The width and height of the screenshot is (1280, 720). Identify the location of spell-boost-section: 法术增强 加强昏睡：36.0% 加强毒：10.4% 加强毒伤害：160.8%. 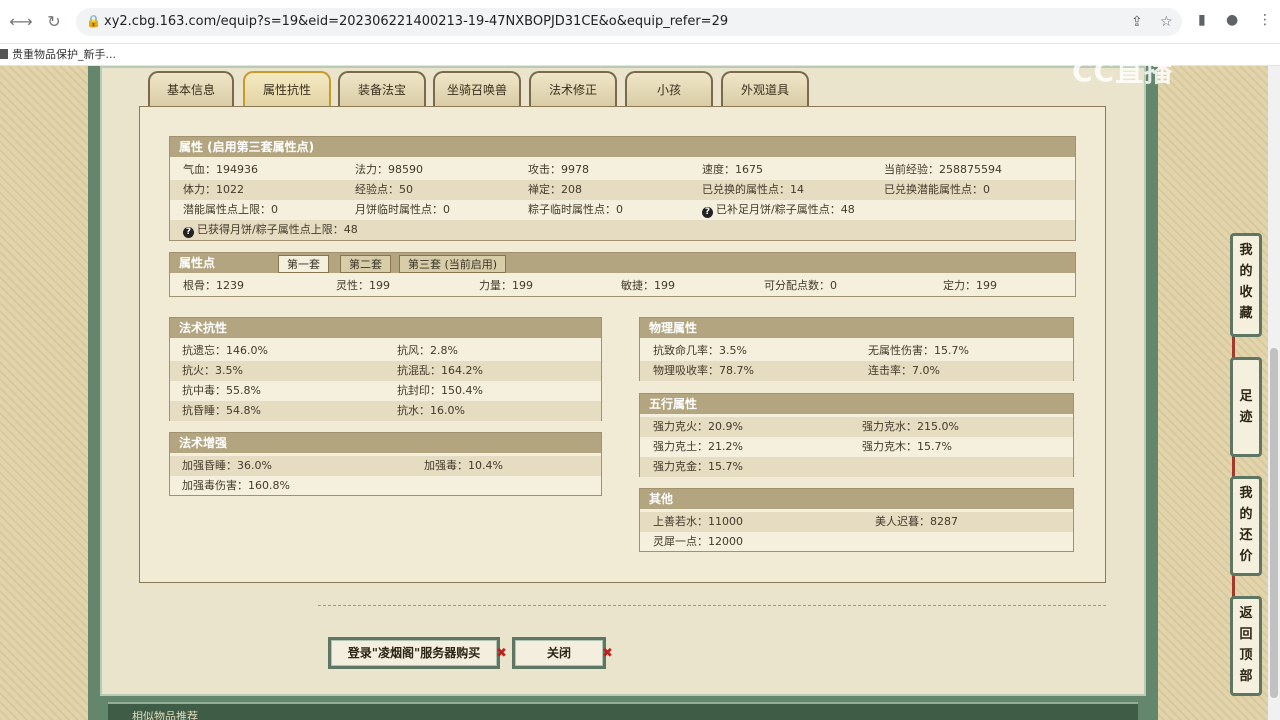
(385, 464).